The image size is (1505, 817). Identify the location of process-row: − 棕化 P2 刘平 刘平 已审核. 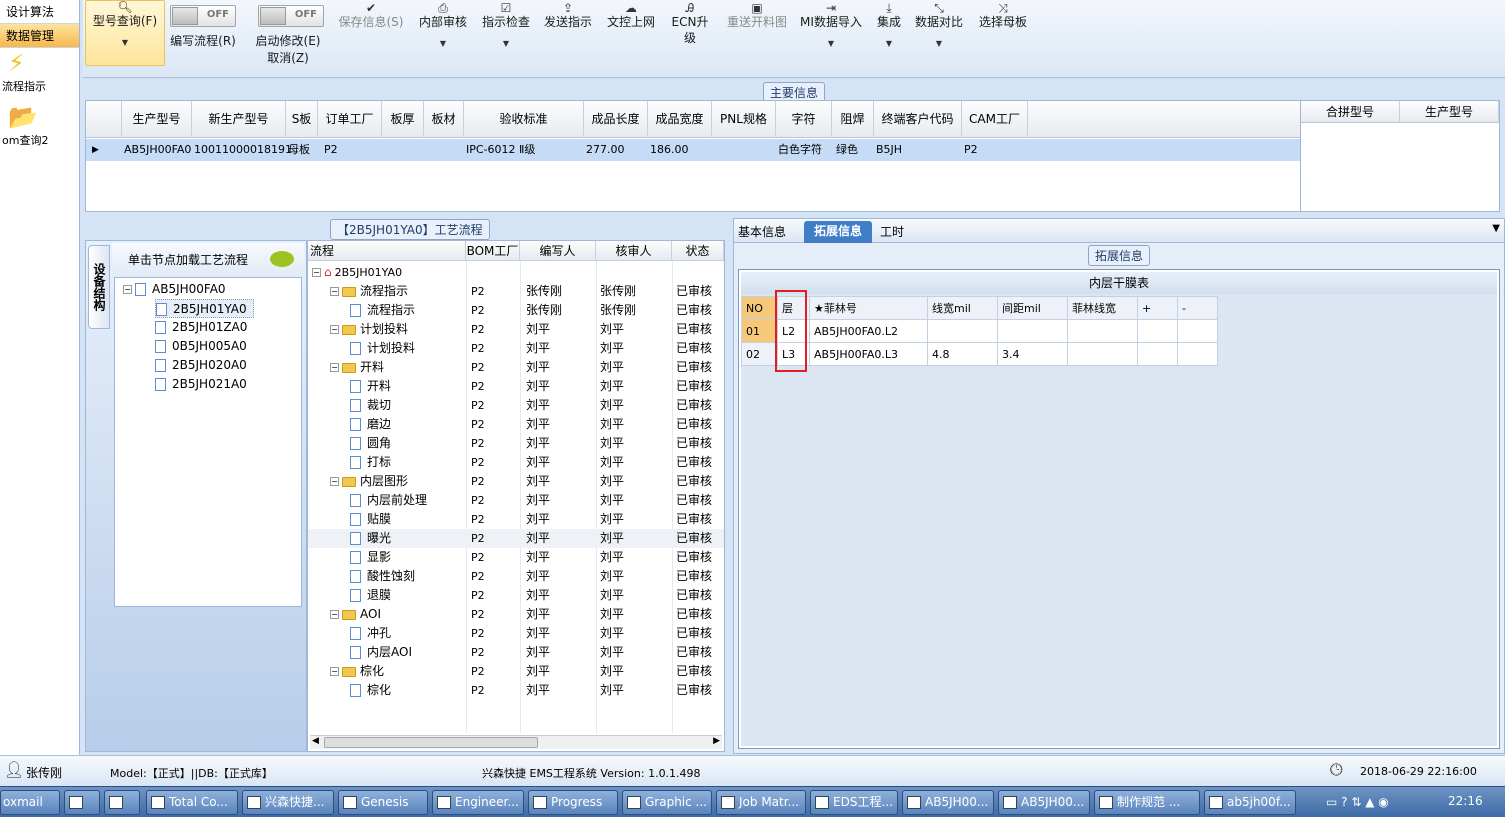
(516, 671).